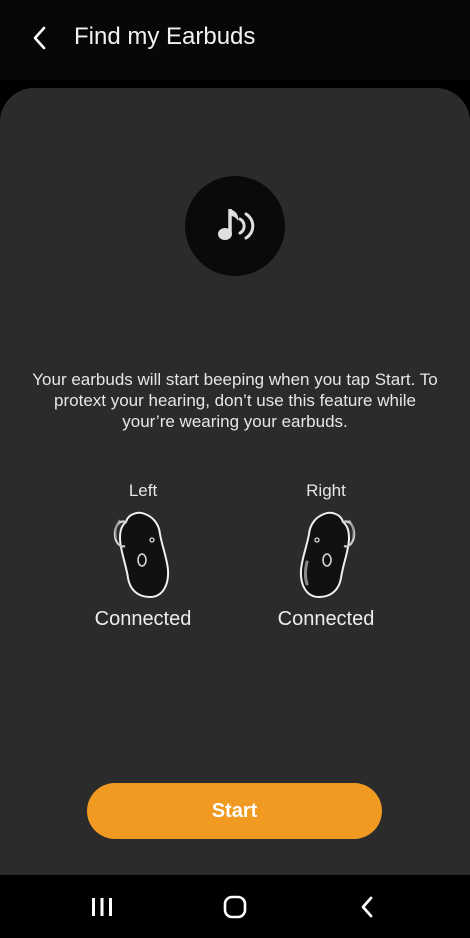 The width and height of the screenshot is (470, 938). I want to click on left-earbud-status: Connected, so click(143, 619).